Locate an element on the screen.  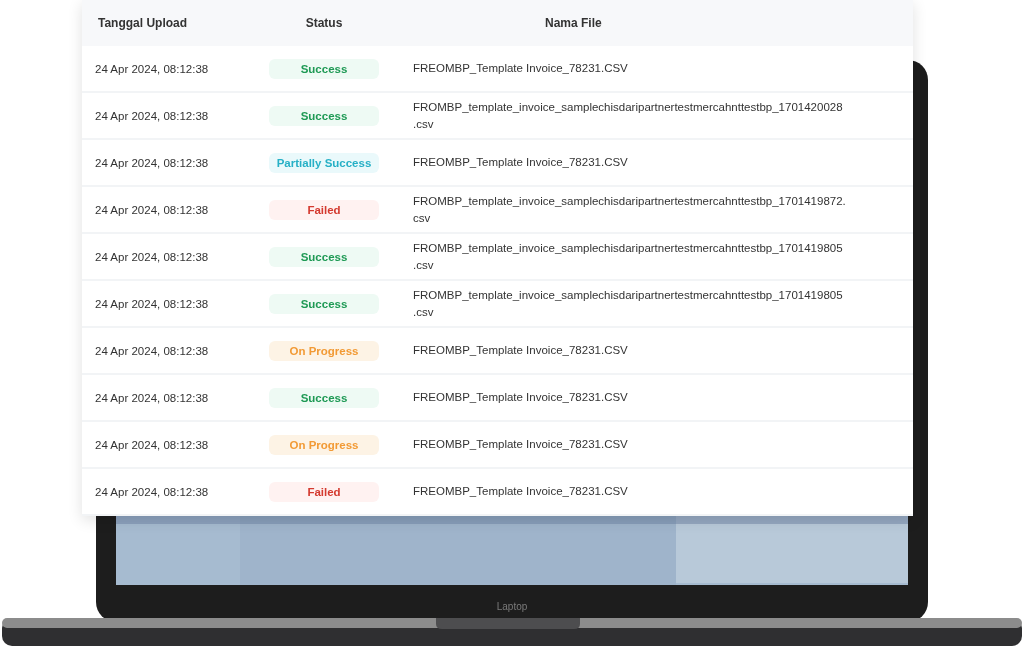
column-header: Nama File is located at coordinates (573, 23).